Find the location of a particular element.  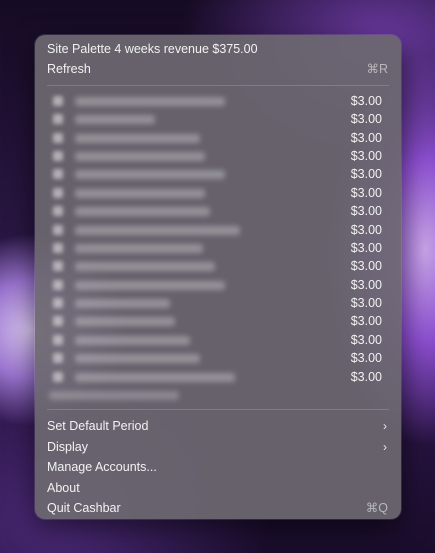

display-menu-item: Display › is located at coordinates (218, 447).